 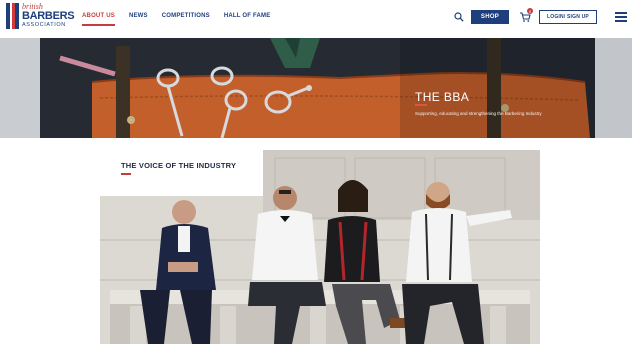 What do you see at coordinates (621, 17) in the screenshot?
I see `hamburger-icon` at bounding box center [621, 17].